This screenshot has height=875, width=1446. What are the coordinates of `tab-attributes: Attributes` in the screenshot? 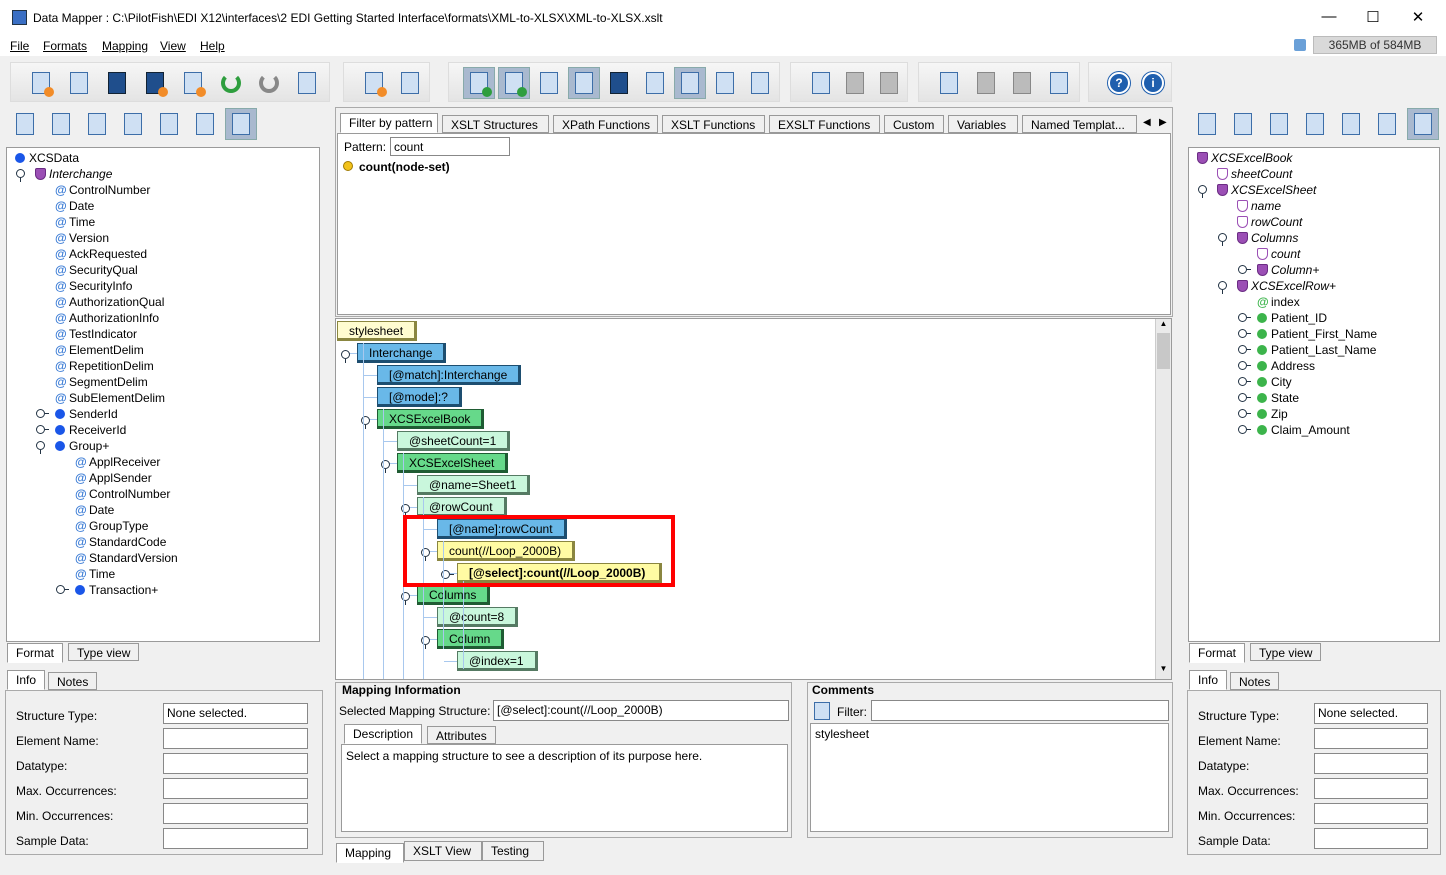 It's located at (461, 735).